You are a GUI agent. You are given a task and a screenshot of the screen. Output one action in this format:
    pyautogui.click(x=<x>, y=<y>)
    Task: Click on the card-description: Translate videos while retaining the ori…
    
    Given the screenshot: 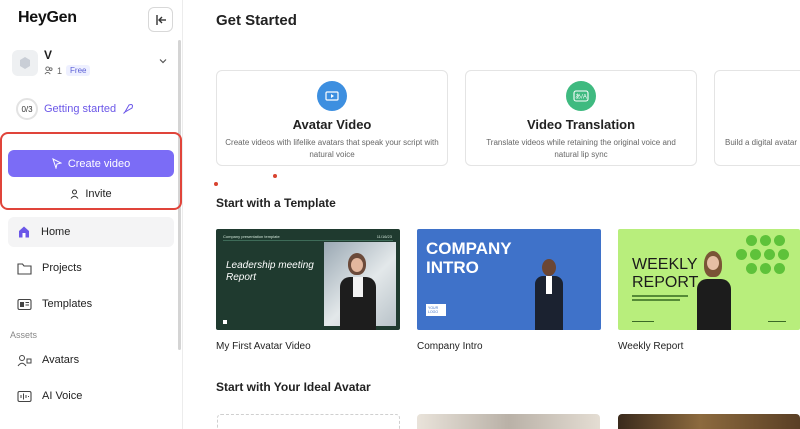 What is the action you would take?
    pyautogui.click(x=581, y=148)
    